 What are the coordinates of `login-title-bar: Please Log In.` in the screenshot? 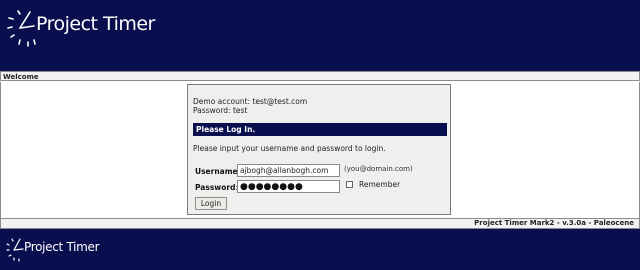 It's located at (320, 129).